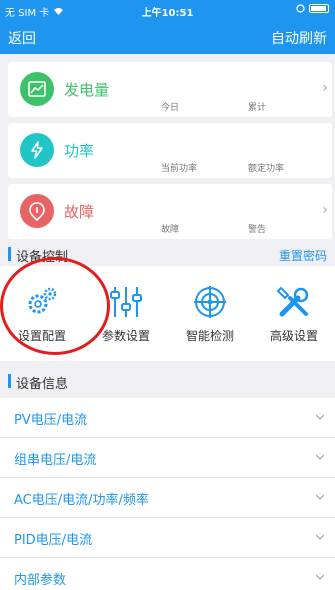 The width and height of the screenshot is (335, 590). What do you see at coordinates (51, 420) in the screenshot?
I see `info-row-label: PV电压/电流` at bounding box center [51, 420].